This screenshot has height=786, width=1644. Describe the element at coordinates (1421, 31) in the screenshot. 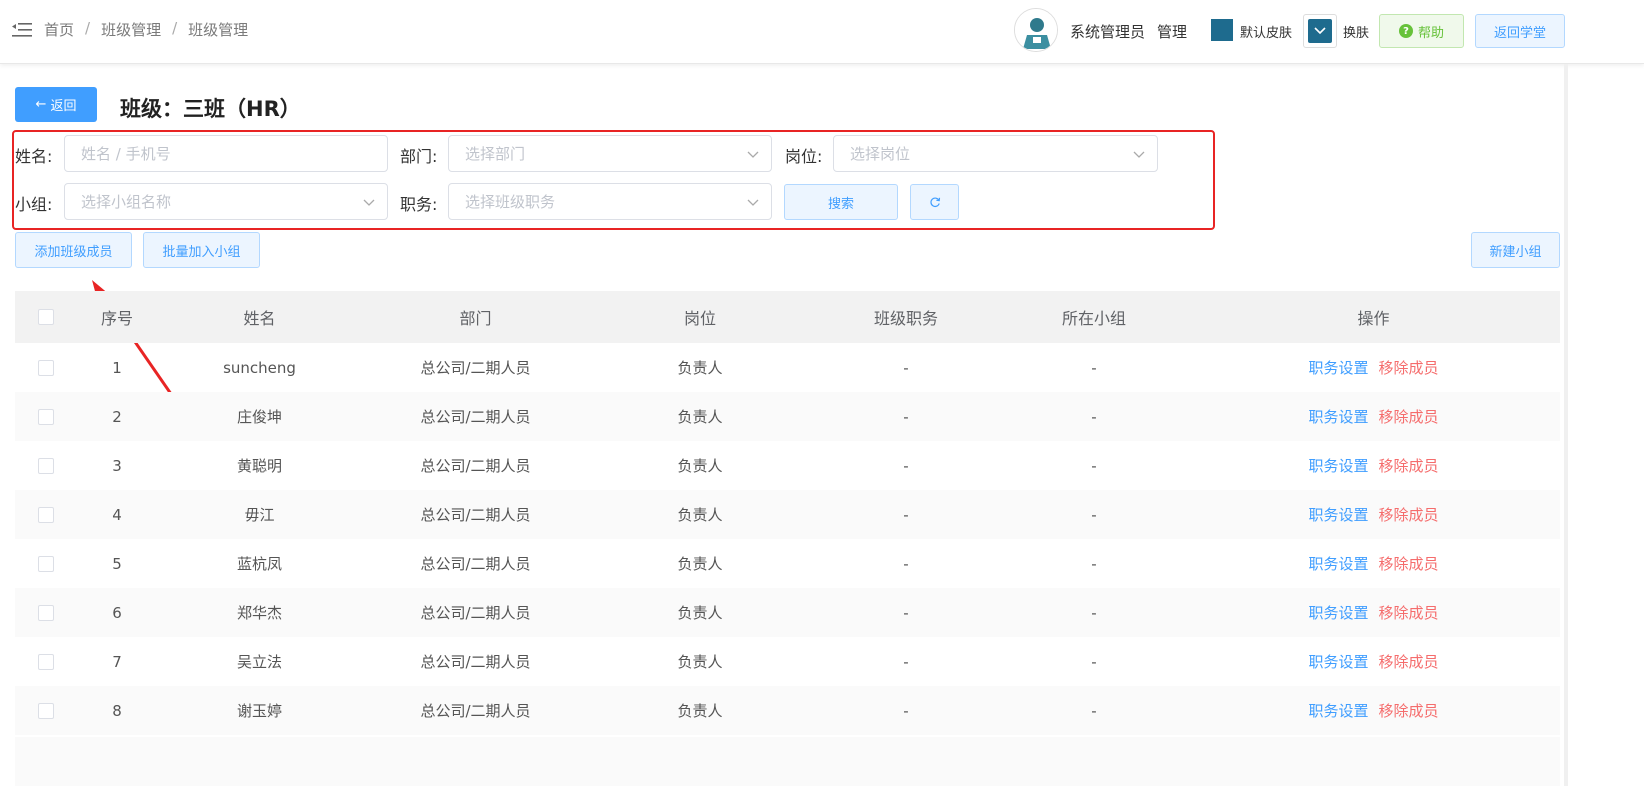

I see `help-button: ? 帮助` at that location.